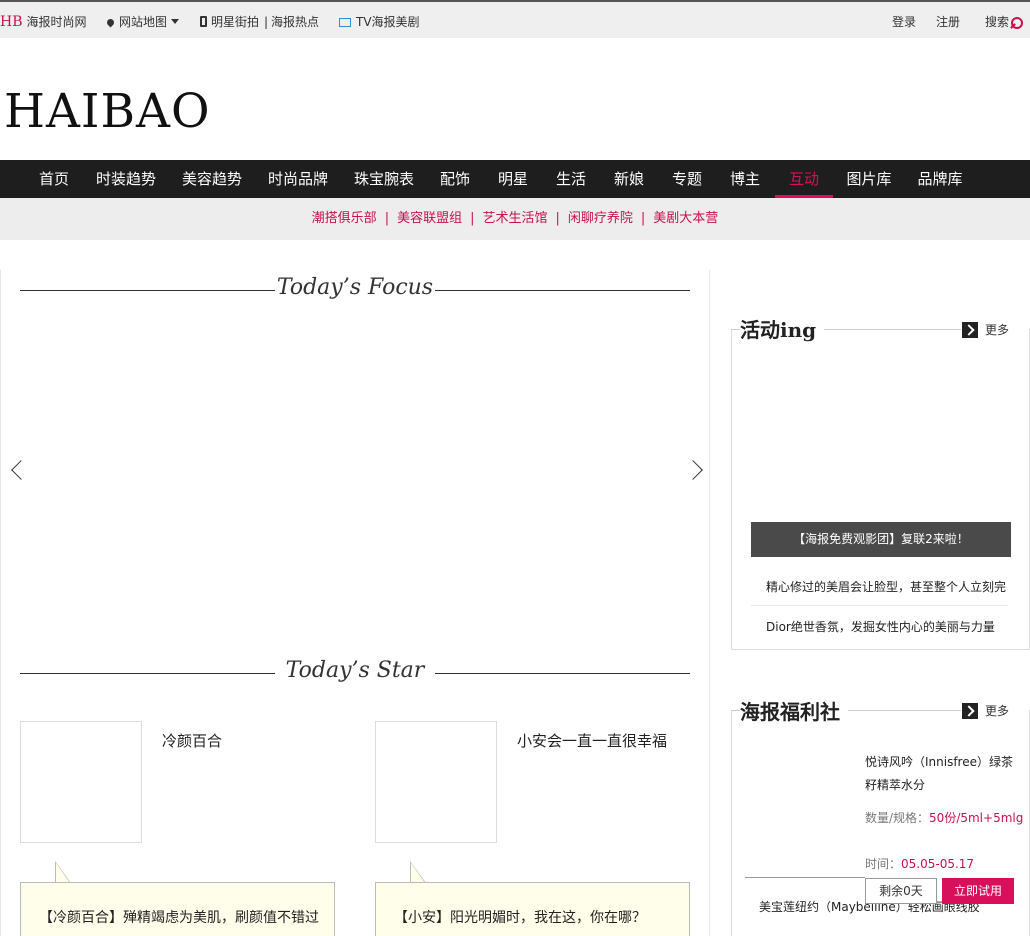  What do you see at coordinates (629, 179) in the screenshot?
I see `nav-bridal: 新娘` at bounding box center [629, 179].